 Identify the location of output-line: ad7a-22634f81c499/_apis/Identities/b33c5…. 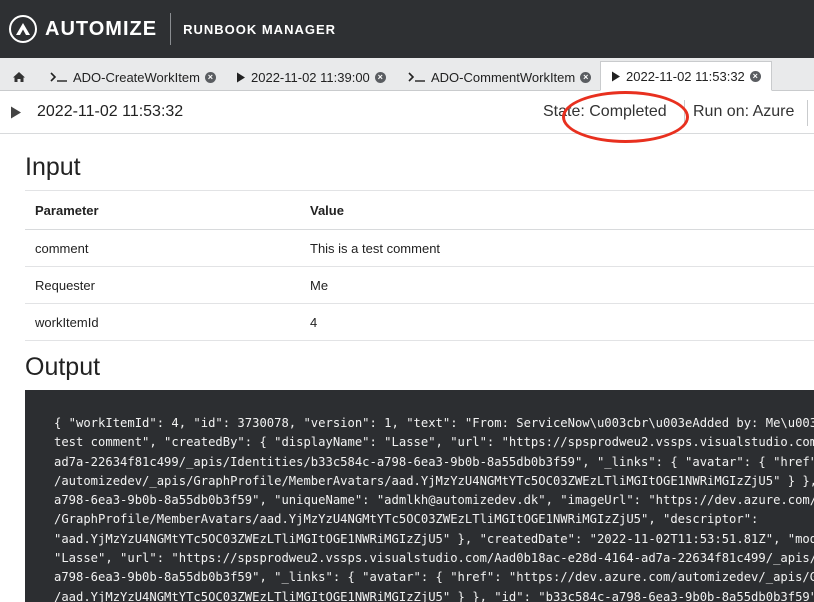
(434, 461).